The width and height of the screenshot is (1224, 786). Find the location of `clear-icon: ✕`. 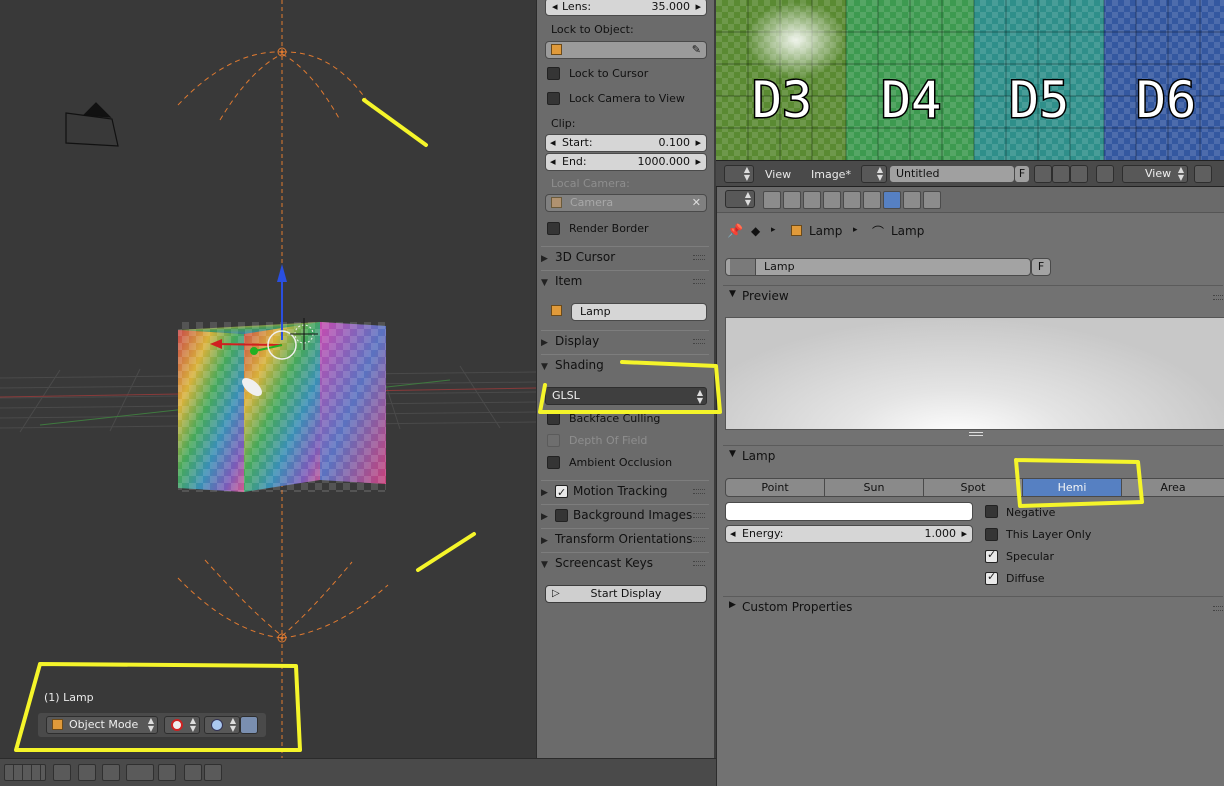

clear-icon: ✕ is located at coordinates (696, 203).